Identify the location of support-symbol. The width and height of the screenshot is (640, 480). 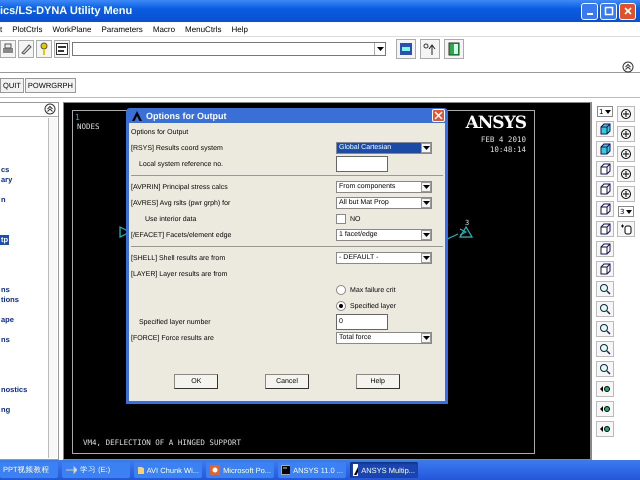
(466, 232).